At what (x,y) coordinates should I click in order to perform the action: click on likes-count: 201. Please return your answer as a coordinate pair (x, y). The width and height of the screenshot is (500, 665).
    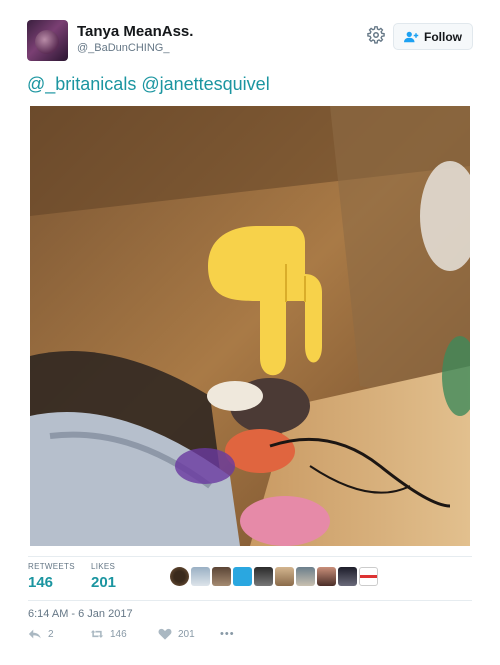
    Looking at the image, I should click on (103, 582).